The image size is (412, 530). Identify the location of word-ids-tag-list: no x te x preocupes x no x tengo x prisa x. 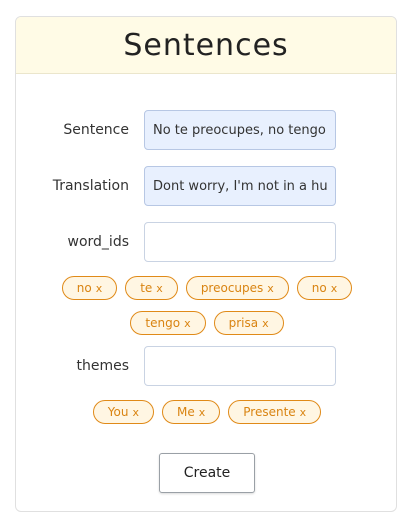
(207, 305).